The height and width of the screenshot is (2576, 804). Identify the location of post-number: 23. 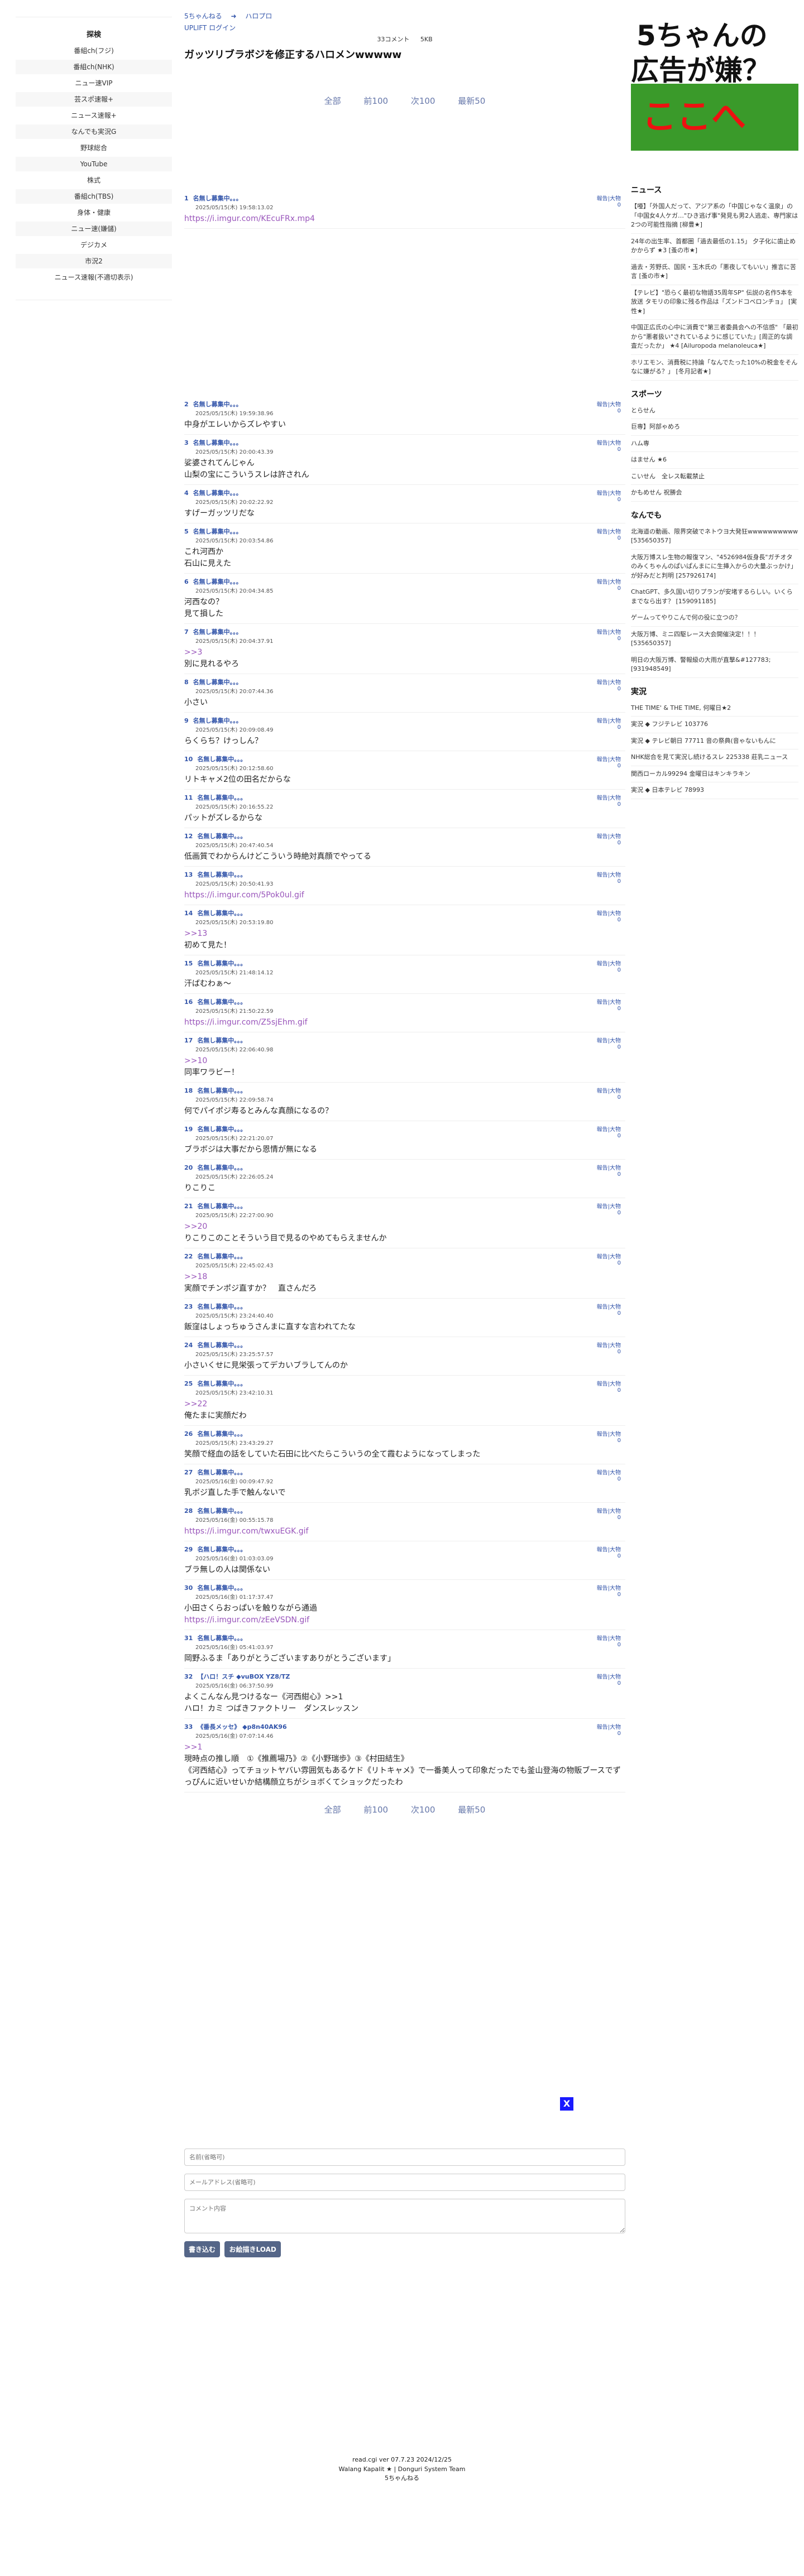
(188, 1306).